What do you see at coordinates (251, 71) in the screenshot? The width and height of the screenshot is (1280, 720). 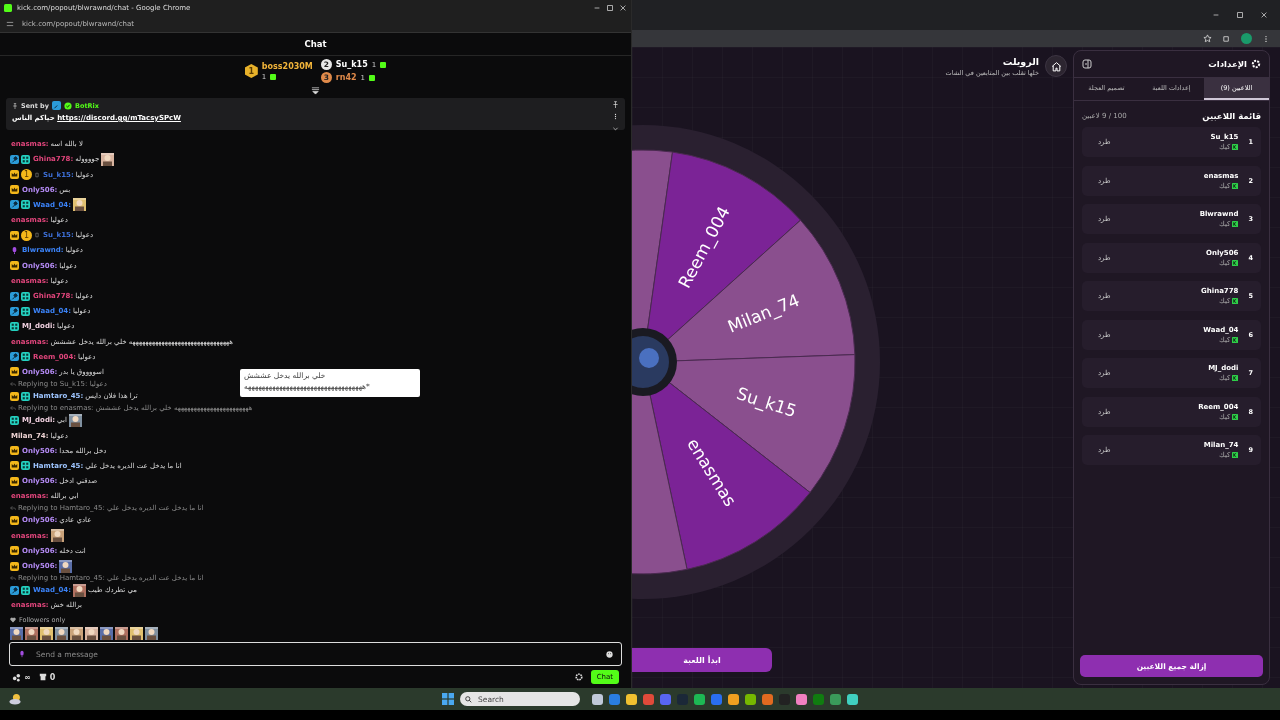 I see `rank-badge: 1` at bounding box center [251, 71].